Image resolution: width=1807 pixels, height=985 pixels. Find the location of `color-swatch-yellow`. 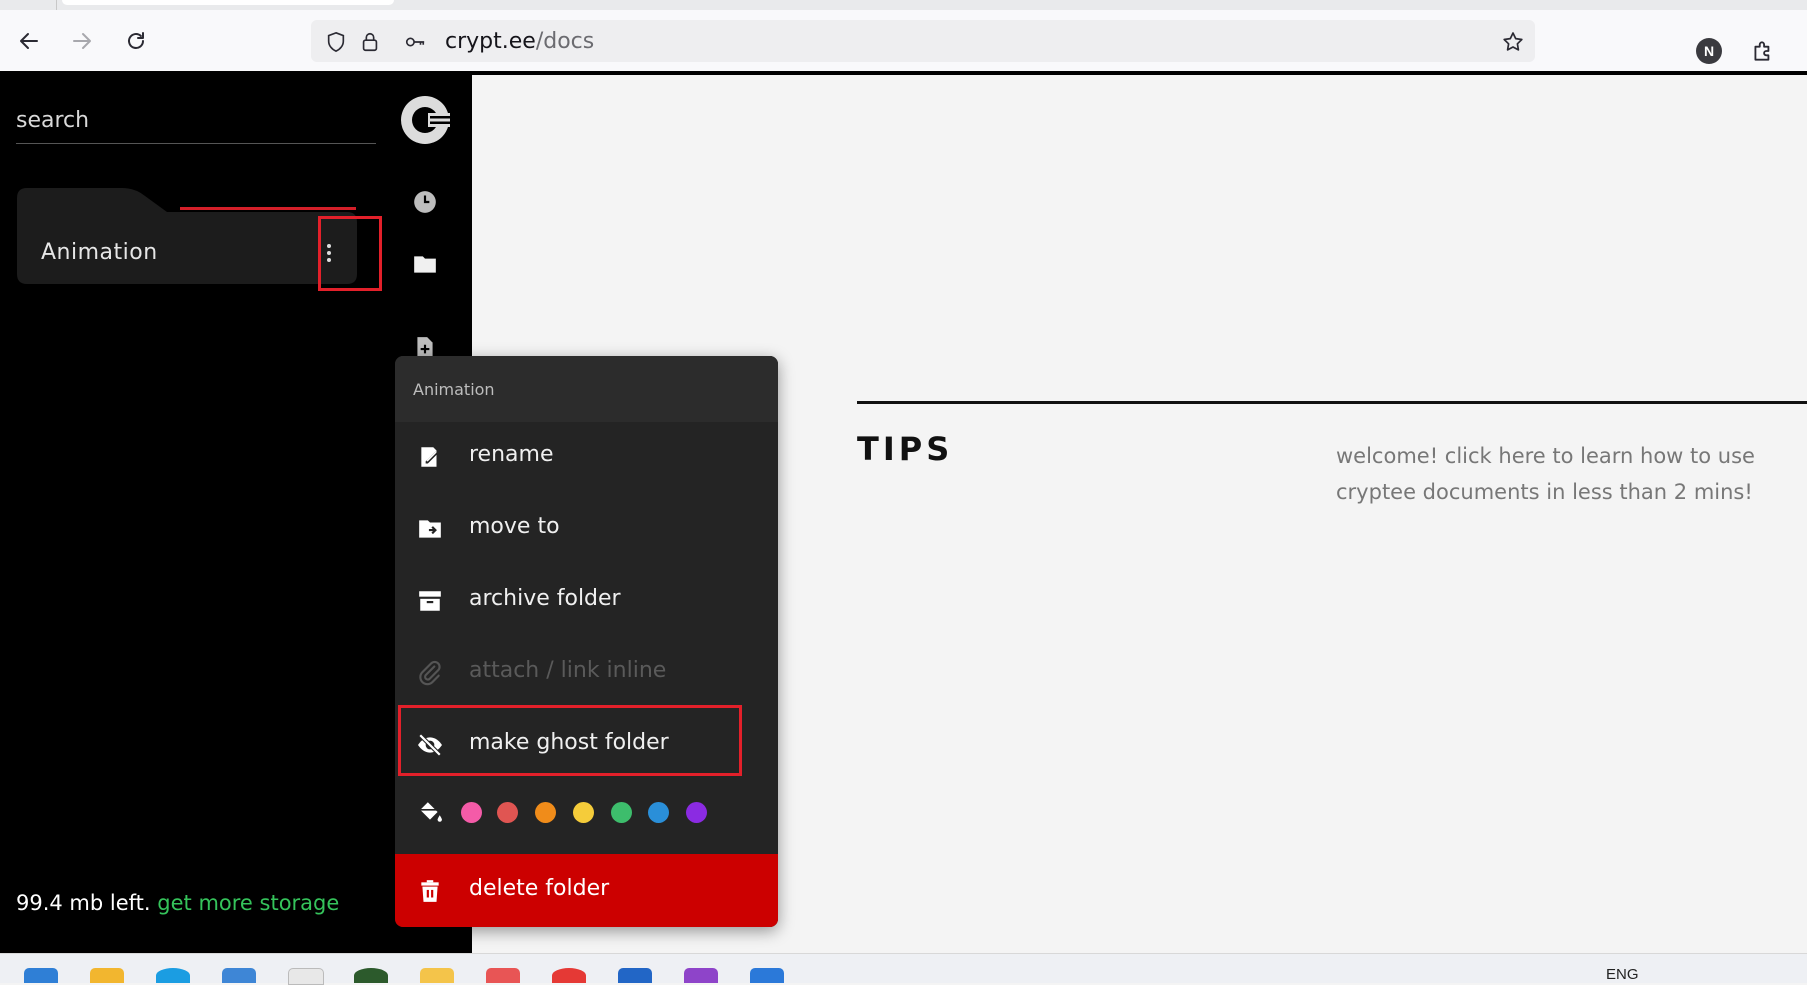

color-swatch-yellow is located at coordinates (583, 812).